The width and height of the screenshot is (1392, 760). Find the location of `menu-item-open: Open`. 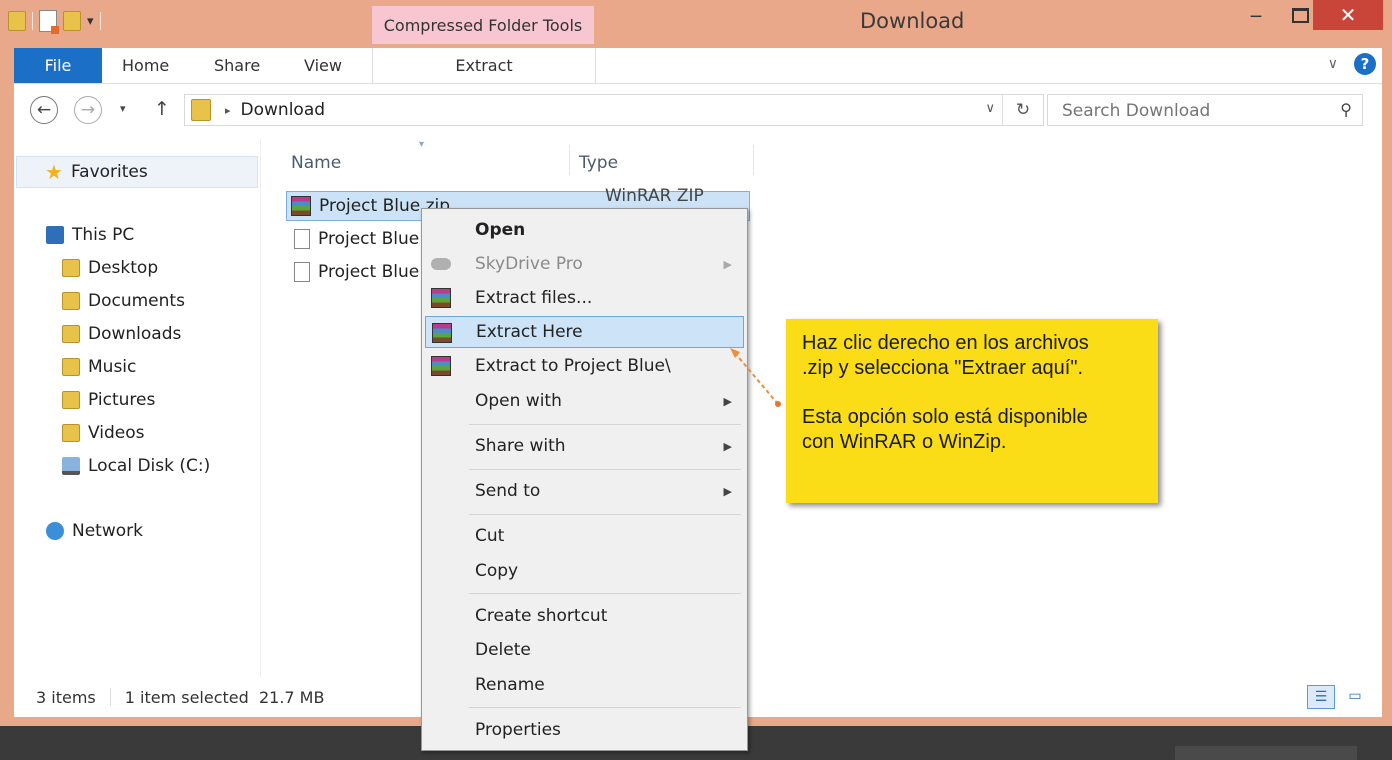

menu-item-open: Open is located at coordinates (584, 230).